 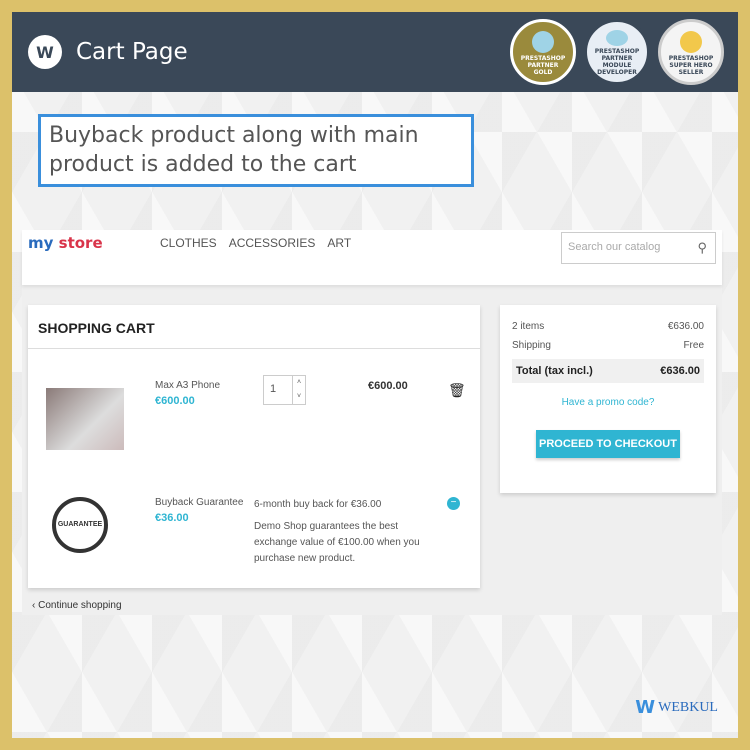 What do you see at coordinates (187, 385) in the screenshot?
I see `item-name: Max A3 Phone` at bounding box center [187, 385].